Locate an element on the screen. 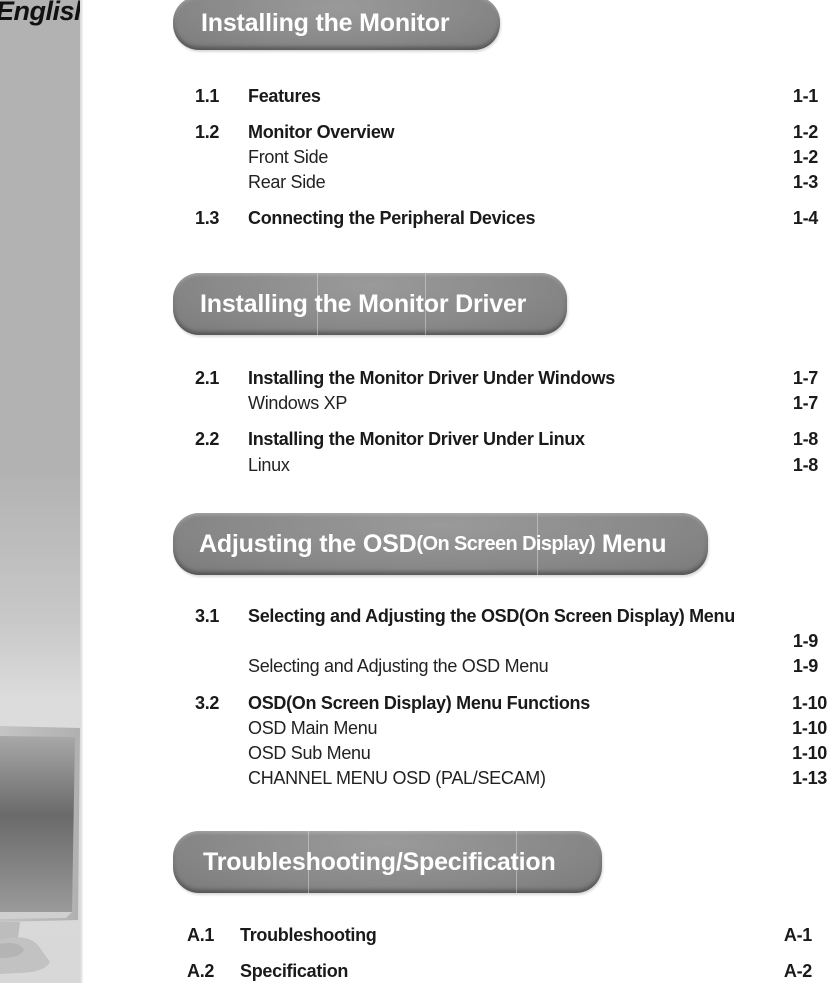  entry-title: Front Side is located at coordinates (288, 157).